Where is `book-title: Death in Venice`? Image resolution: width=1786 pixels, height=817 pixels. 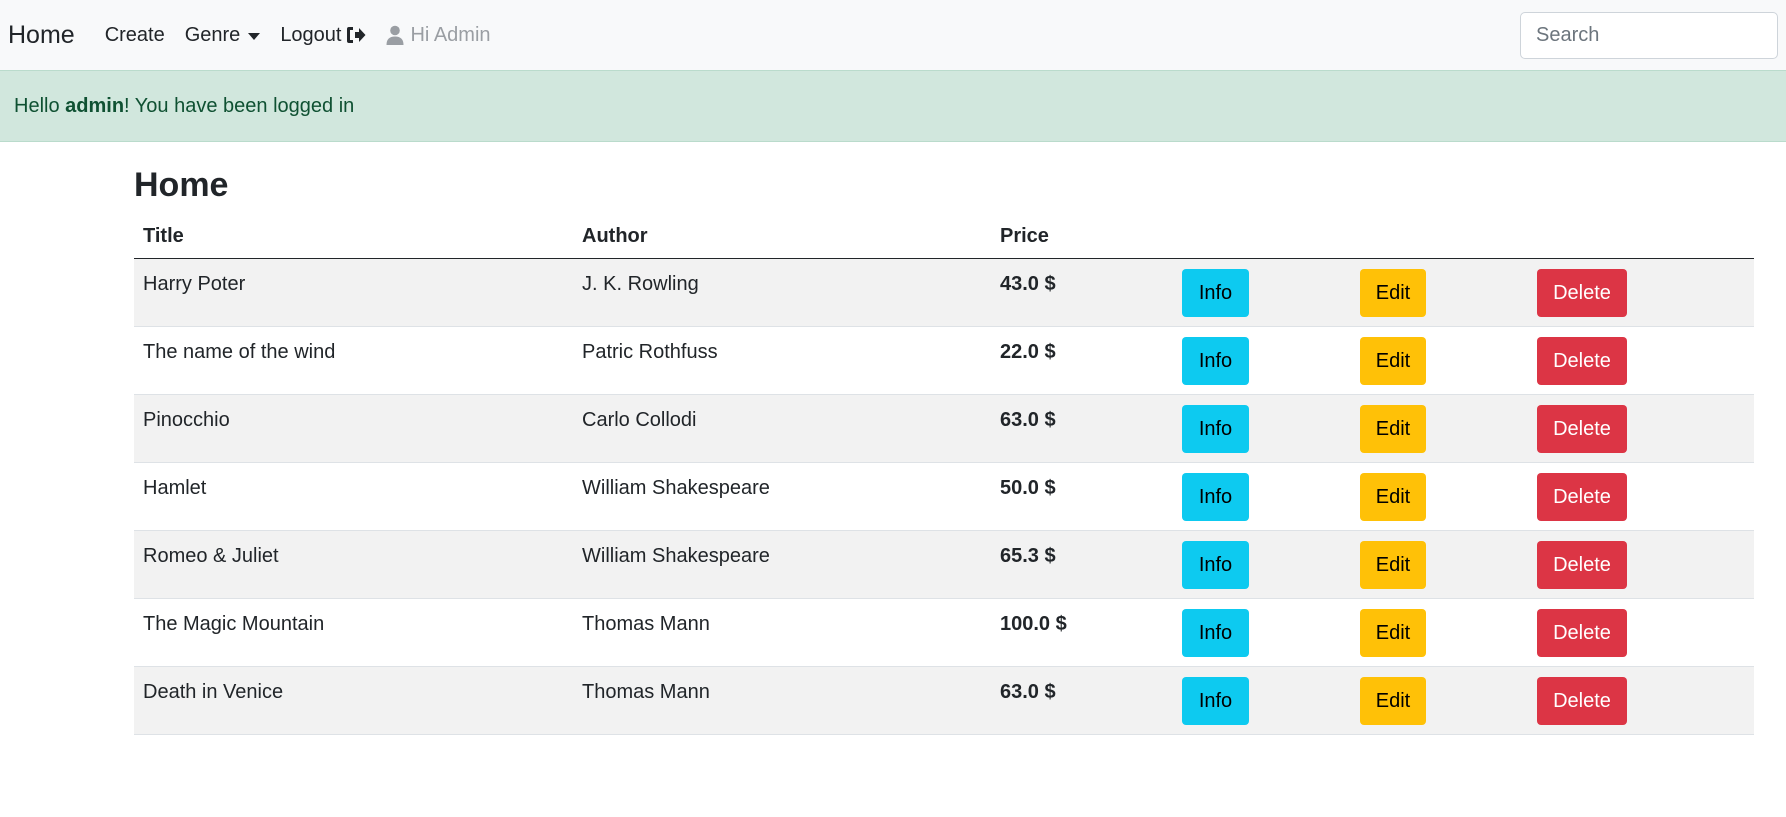
book-title: Death in Venice is located at coordinates (353, 700).